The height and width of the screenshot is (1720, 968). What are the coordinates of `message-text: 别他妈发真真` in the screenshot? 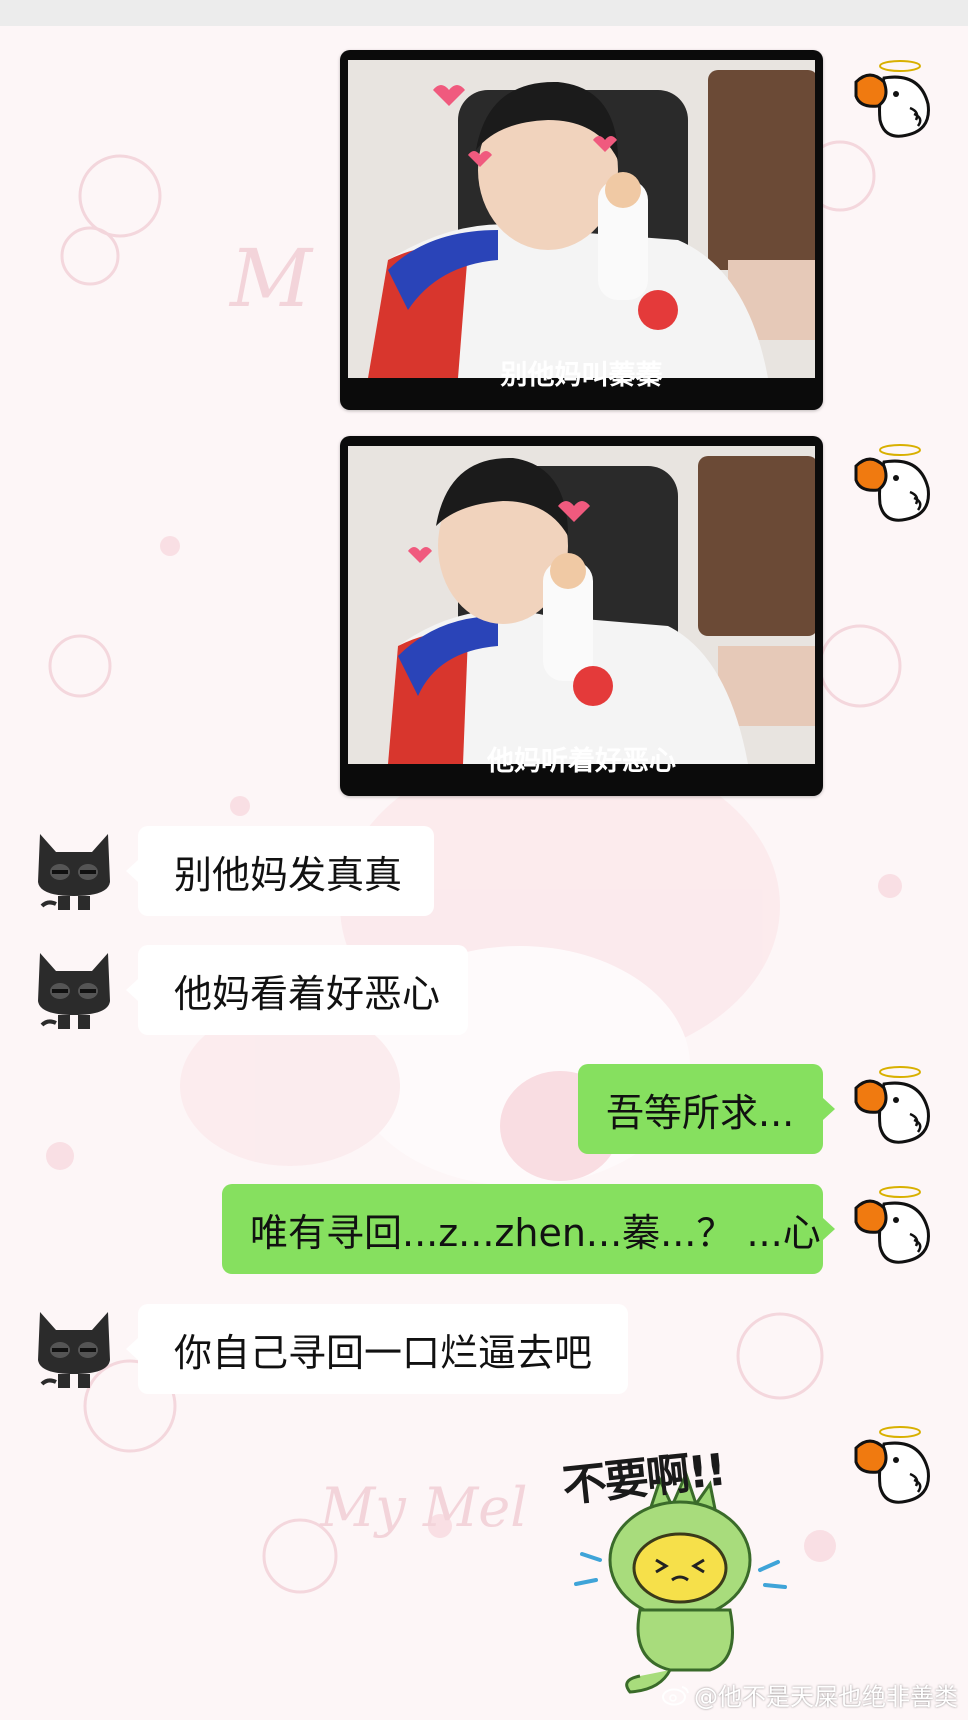 It's located at (288, 874).